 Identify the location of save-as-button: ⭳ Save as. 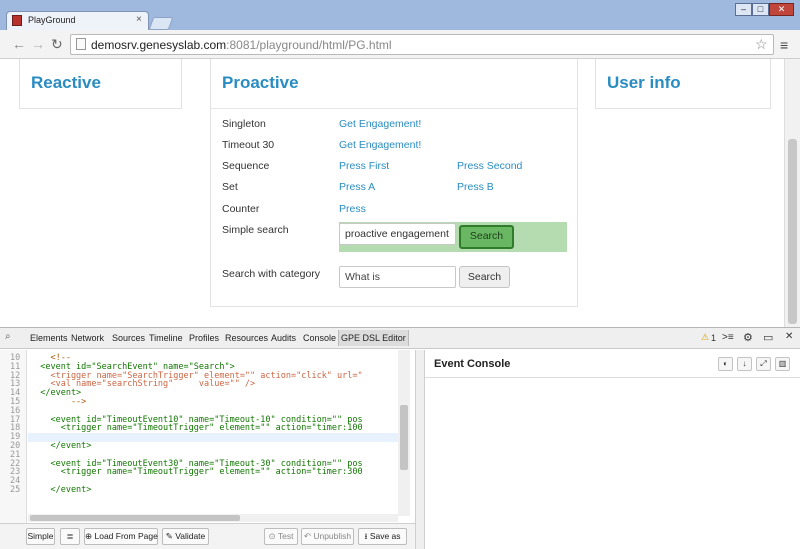
(382, 536).